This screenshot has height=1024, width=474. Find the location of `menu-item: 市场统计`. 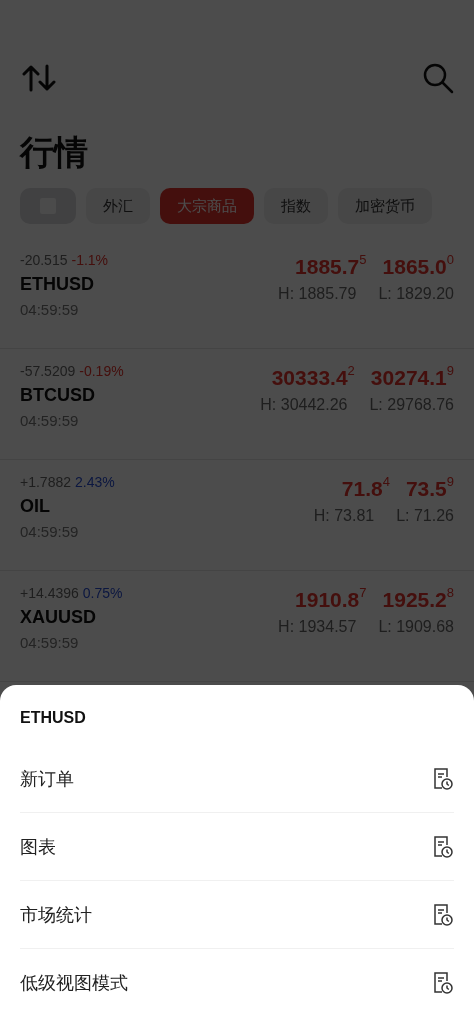

menu-item: 市场统计 is located at coordinates (237, 915).